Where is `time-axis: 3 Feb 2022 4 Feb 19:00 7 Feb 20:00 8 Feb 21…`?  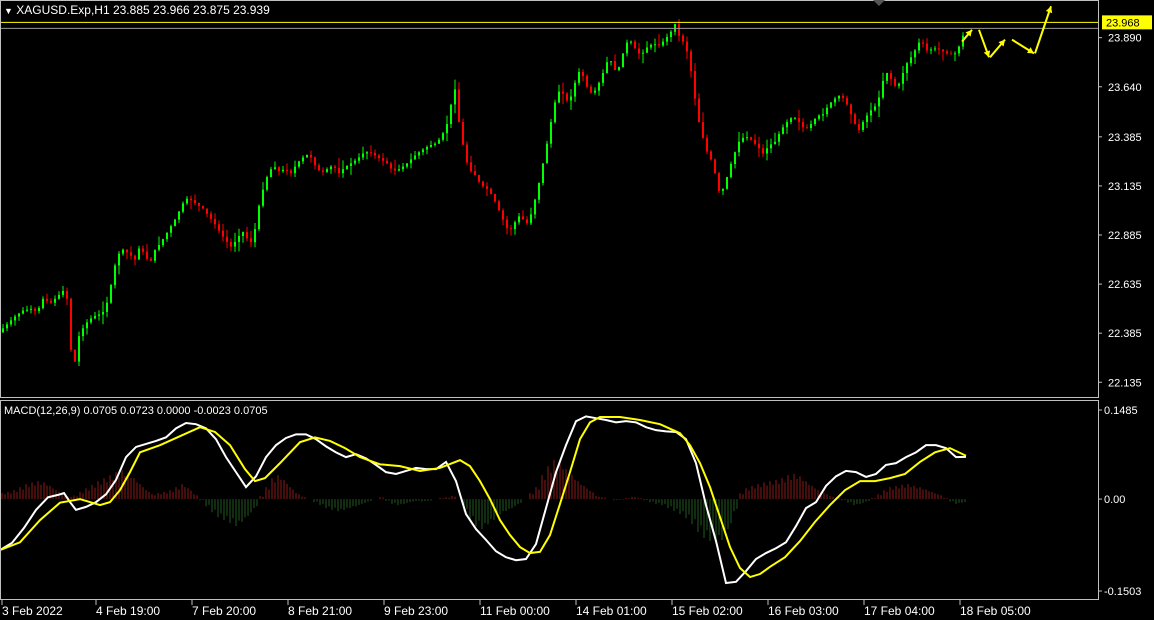
time-axis: 3 Feb 2022 4 Feb 19:00 7 Feb 20:00 8 Feb 21… is located at coordinates (516, 609).